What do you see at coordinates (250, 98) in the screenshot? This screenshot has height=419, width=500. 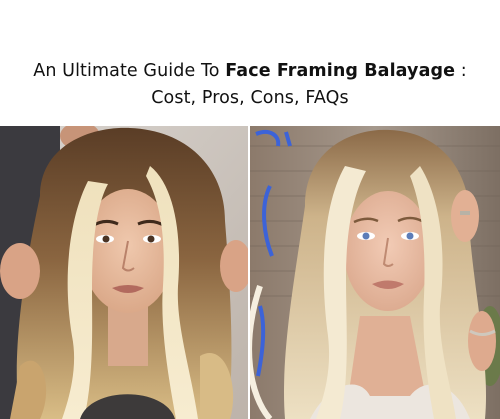 I see `title-subtitle: Cost, Pros, Cons, FAQs` at bounding box center [250, 98].